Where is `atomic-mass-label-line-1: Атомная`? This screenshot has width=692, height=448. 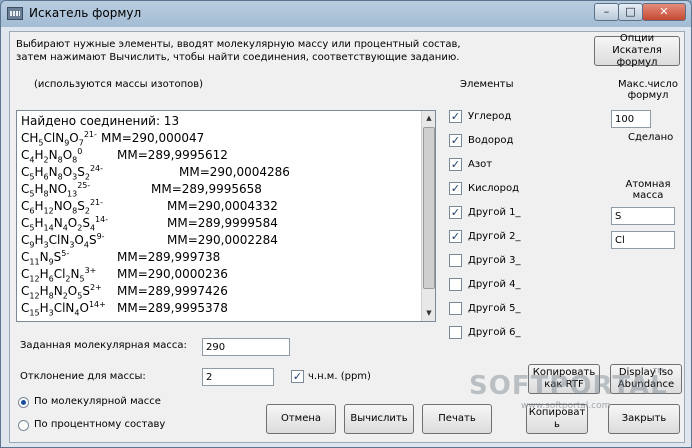 atomic-mass-label-line-1: Атомная is located at coordinates (648, 184).